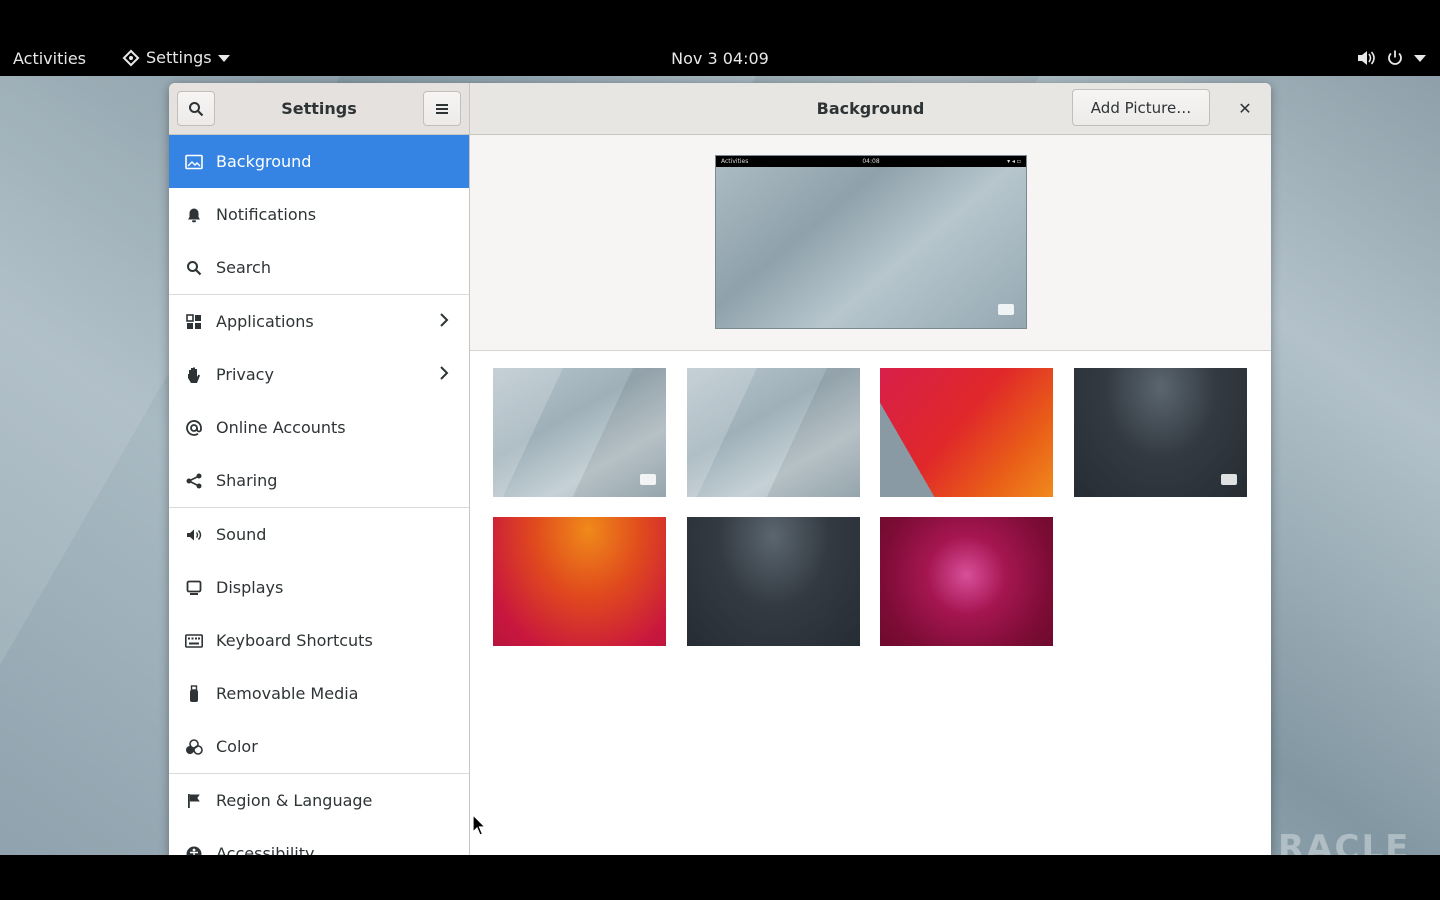  I want to click on preview-topbar: Activities 04:08 ▾ ◂ ▫, so click(871, 161).